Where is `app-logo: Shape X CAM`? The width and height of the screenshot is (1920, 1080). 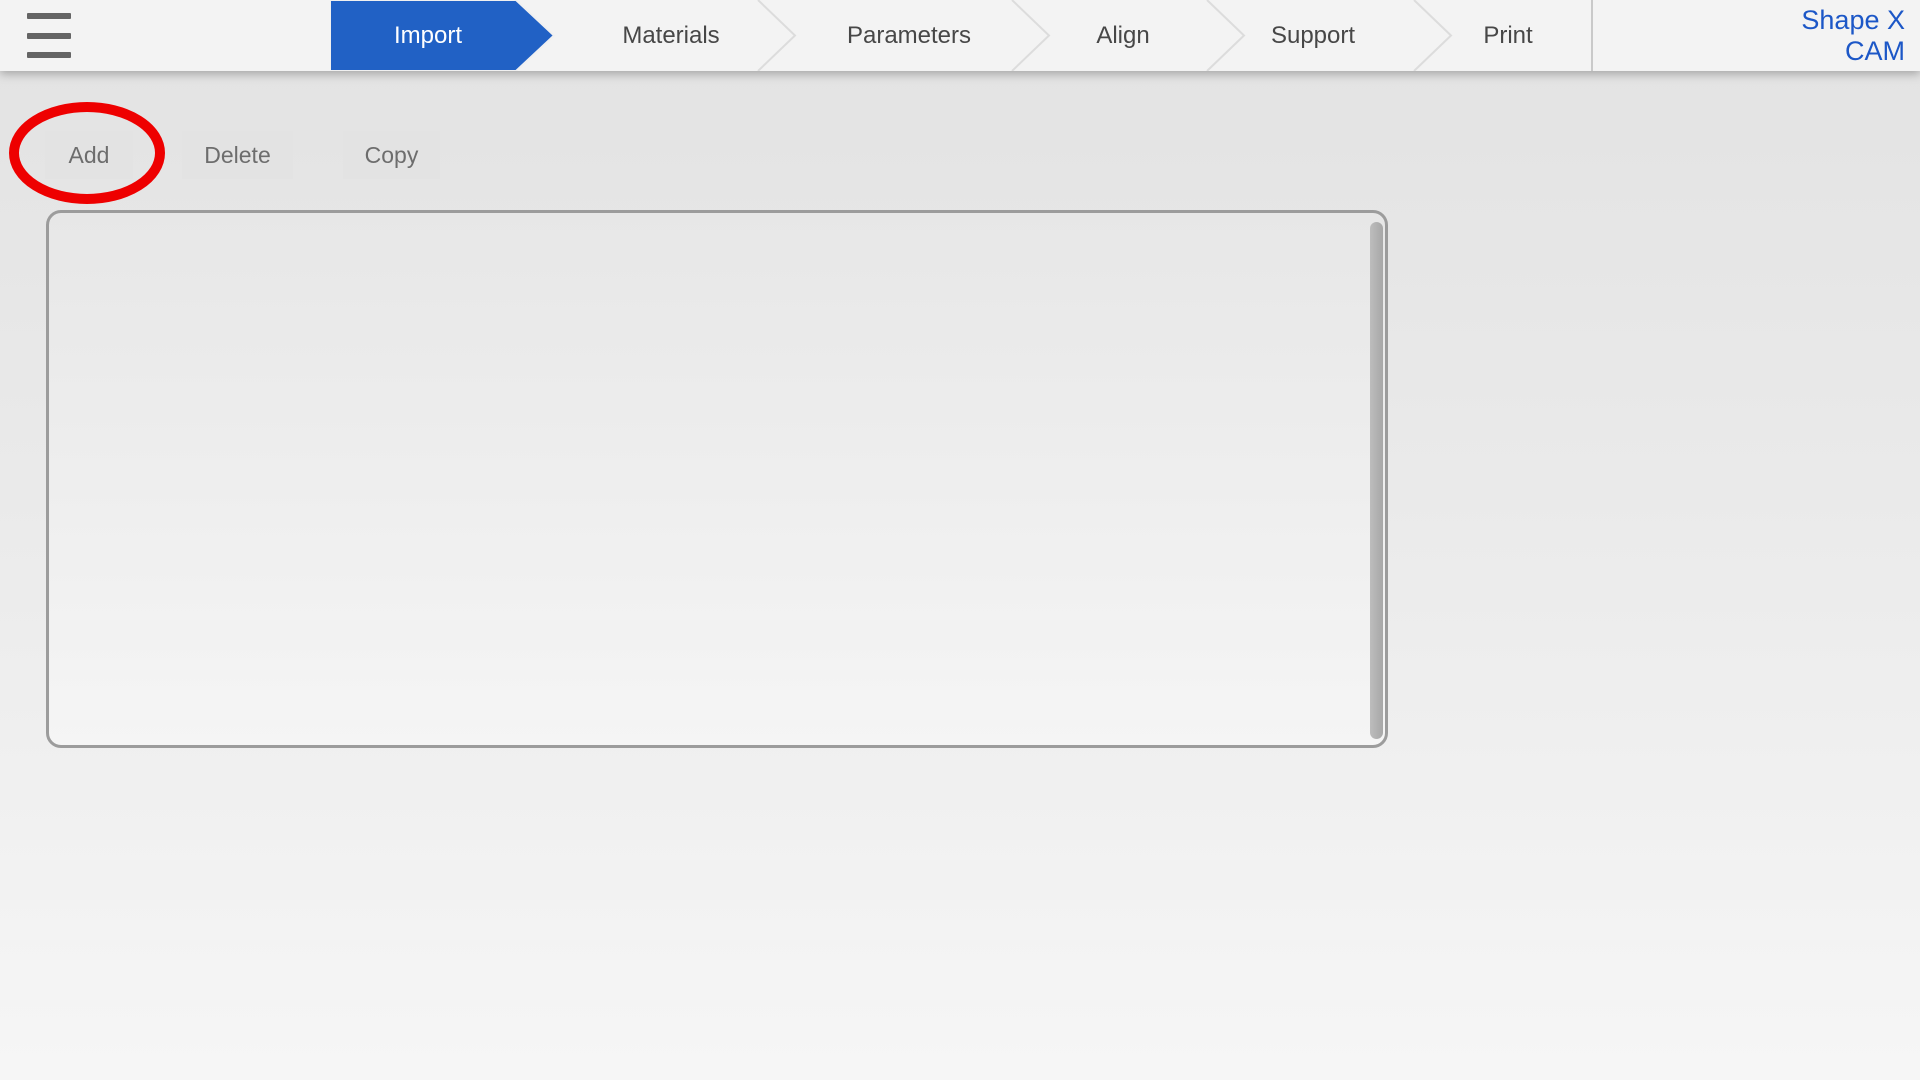
app-logo: Shape X CAM is located at coordinates (1853, 36).